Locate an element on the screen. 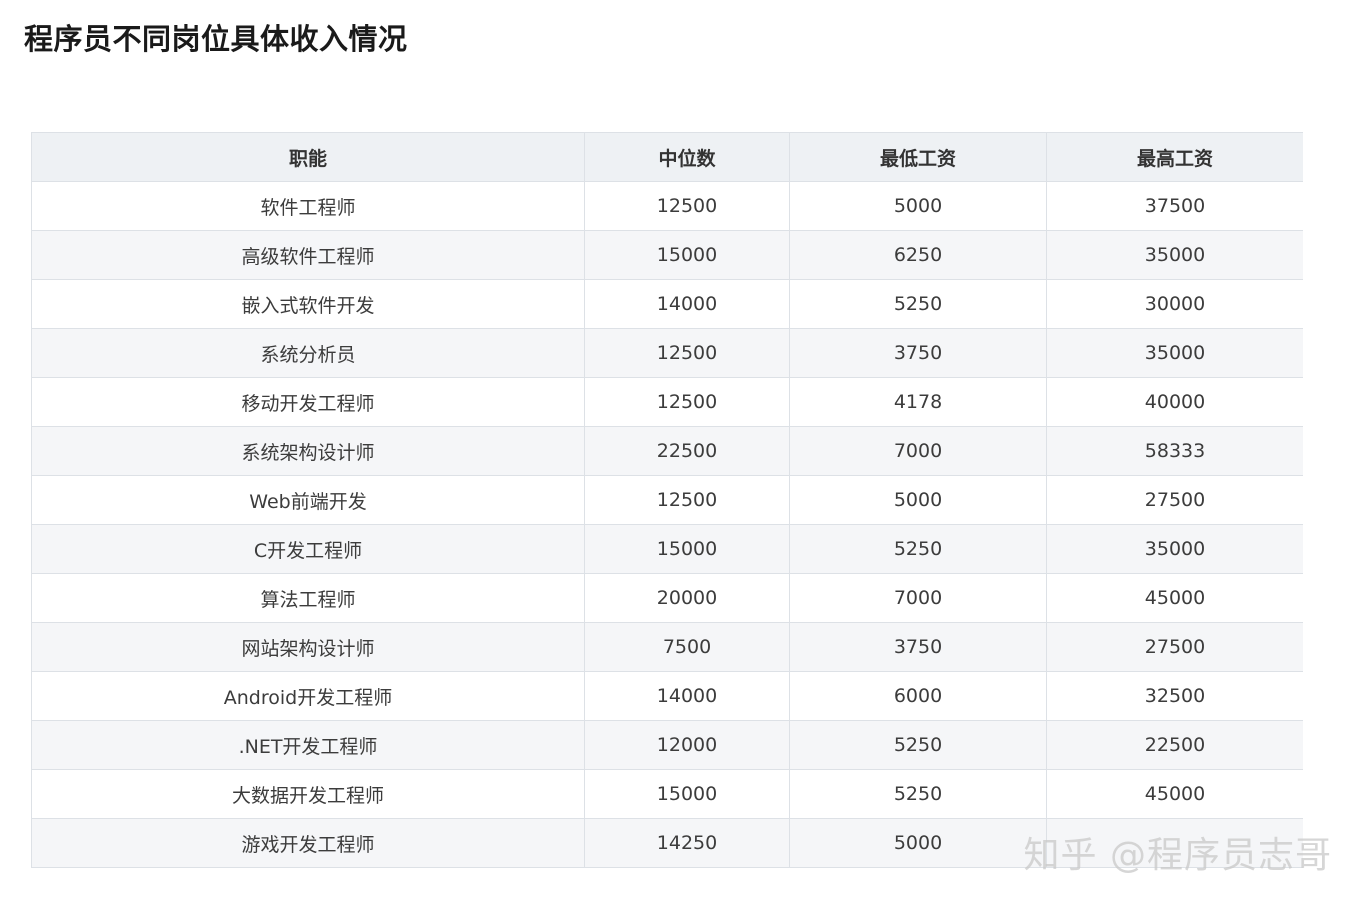 The width and height of the screenshot is (1366, 910). table-row: Android开发工程师 14000 6000 32500 is located at coordinates (667, 696).